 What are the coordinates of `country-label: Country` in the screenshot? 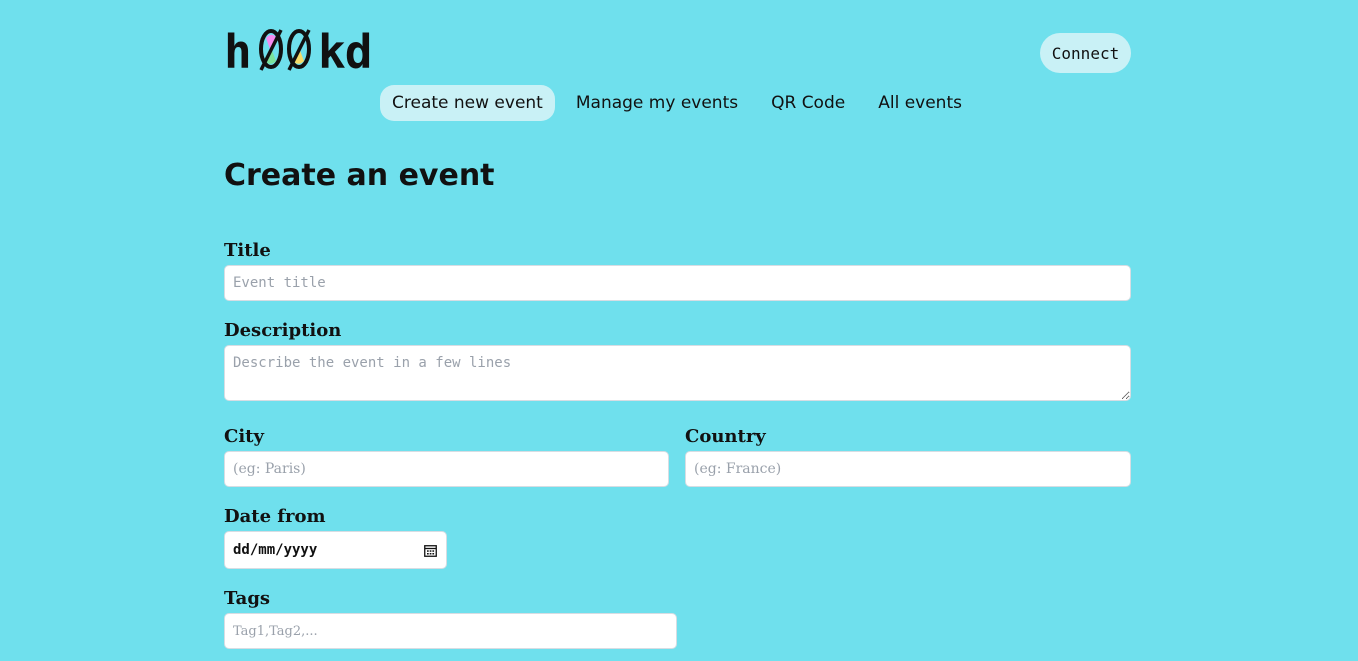 It's located at (725, 436).